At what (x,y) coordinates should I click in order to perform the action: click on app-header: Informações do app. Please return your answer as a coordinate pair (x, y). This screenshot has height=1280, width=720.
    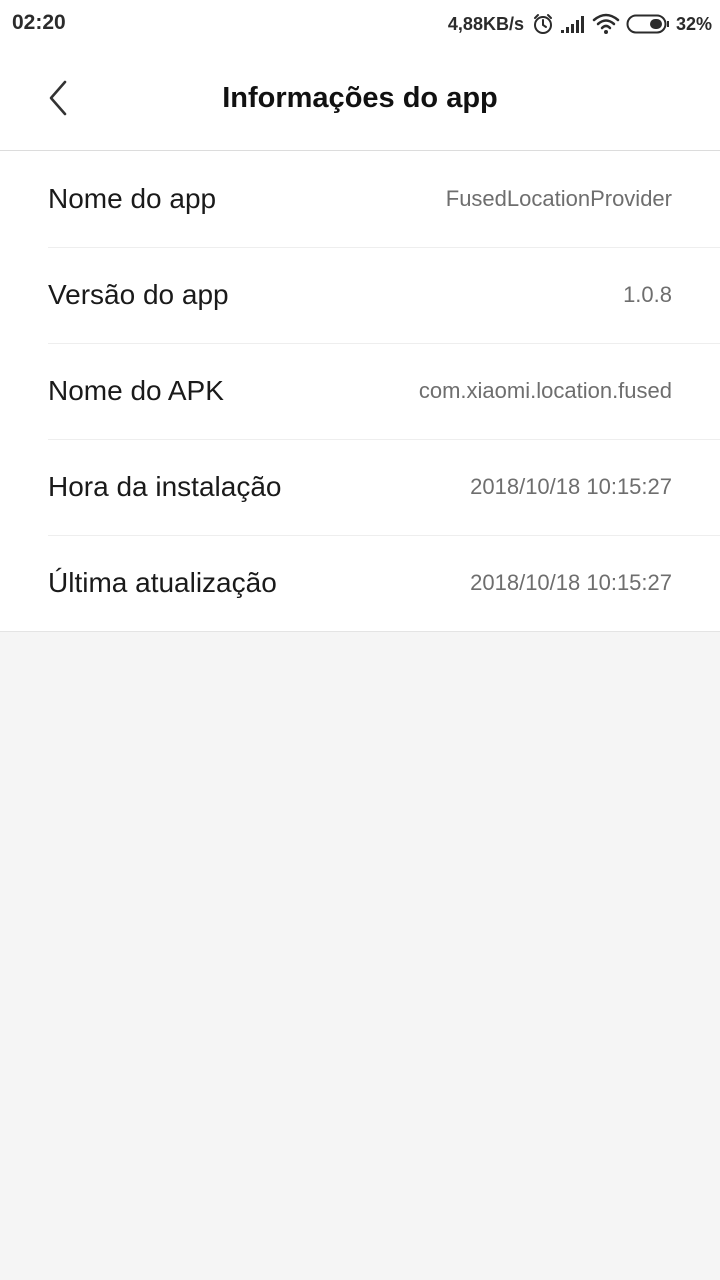
    Looking at the image, I should click on (360, 100).